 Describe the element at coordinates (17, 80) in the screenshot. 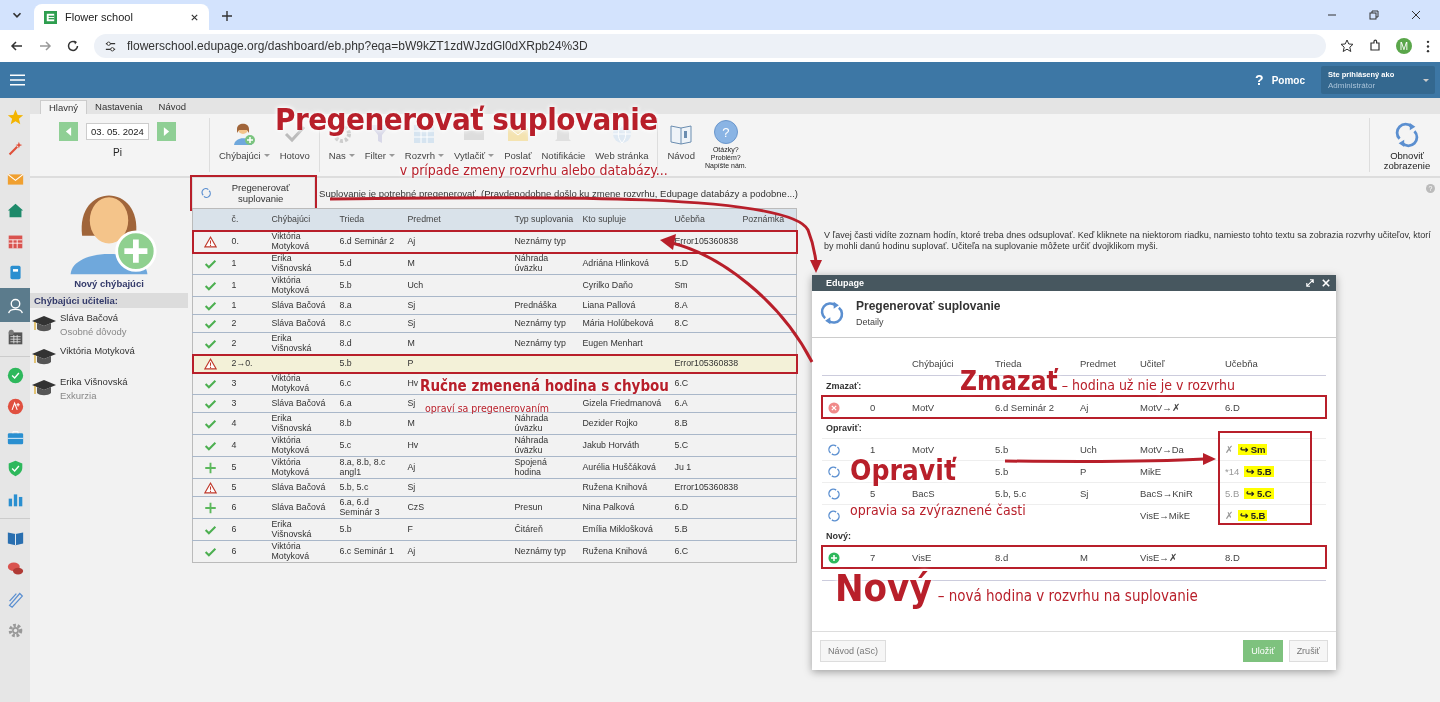

I see `menu-icon` at that location.